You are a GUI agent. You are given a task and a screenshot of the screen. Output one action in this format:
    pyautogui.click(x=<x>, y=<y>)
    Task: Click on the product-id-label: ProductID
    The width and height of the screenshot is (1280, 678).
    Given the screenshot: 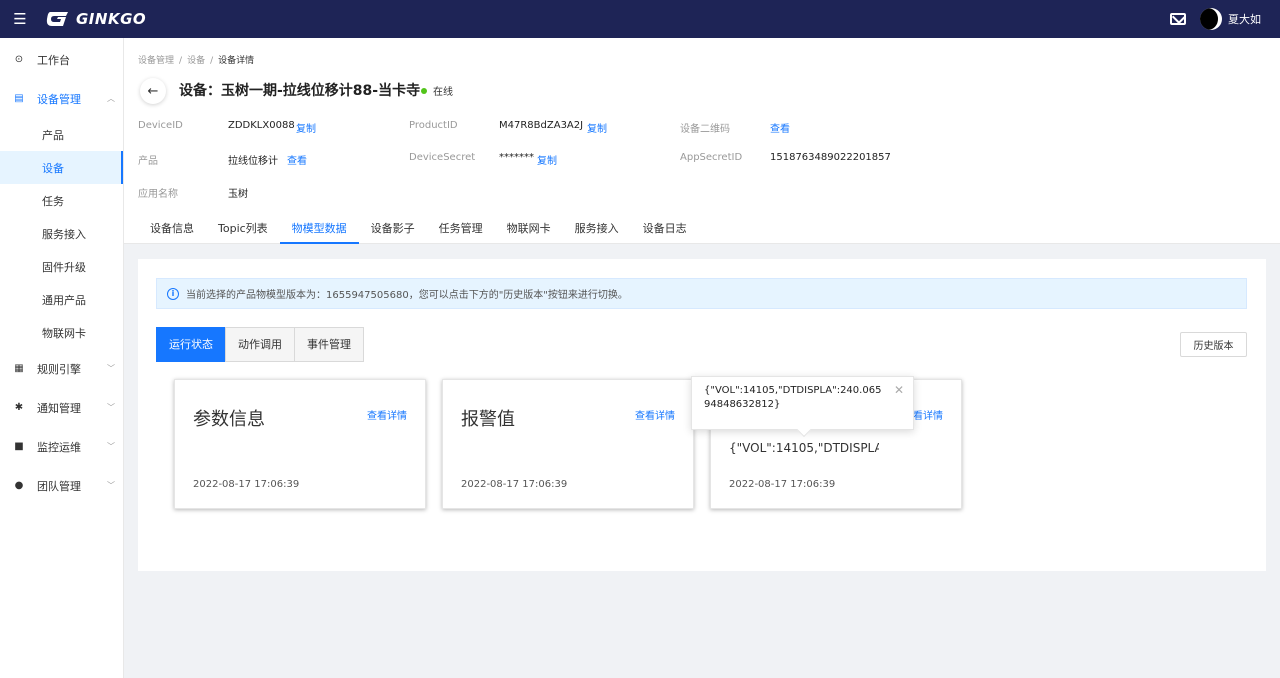 What is the action you would take?
    pyautogui.click(x=433, y=125)
    